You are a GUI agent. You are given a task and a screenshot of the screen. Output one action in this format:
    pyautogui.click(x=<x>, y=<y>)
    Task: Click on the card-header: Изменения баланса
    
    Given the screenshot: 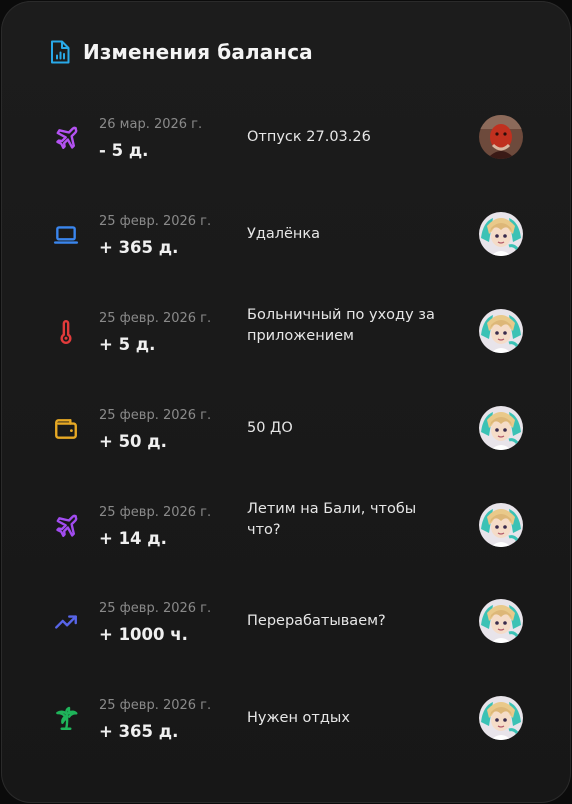 What is the action you would take?
    pyautogui.click(x=181, y=52)
    